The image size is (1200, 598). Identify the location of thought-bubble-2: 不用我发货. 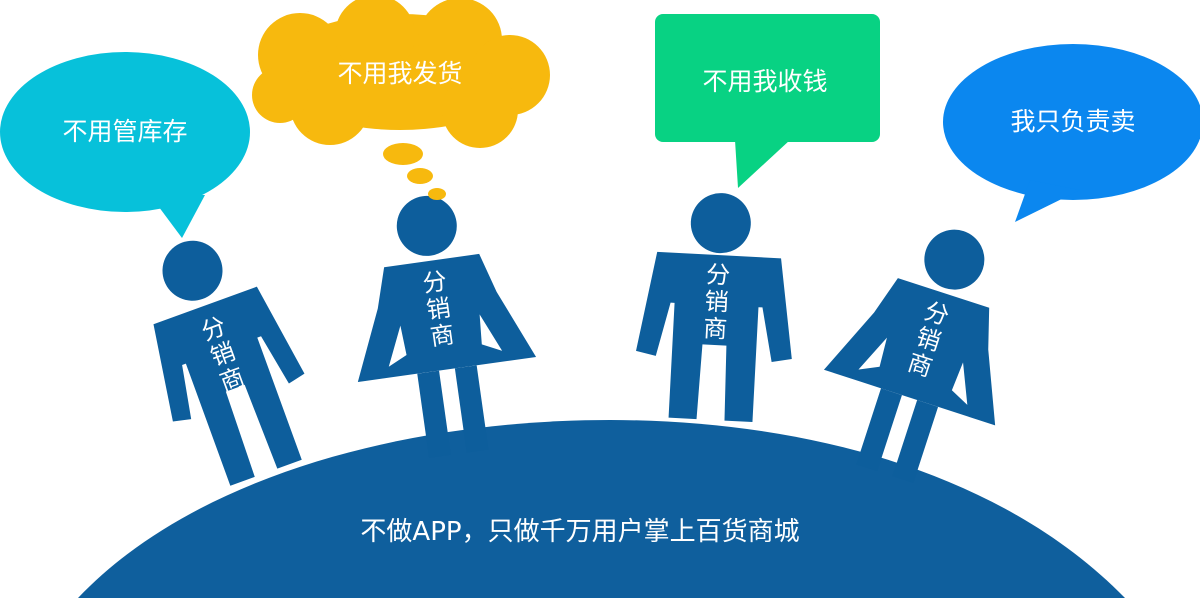
(401, 100).